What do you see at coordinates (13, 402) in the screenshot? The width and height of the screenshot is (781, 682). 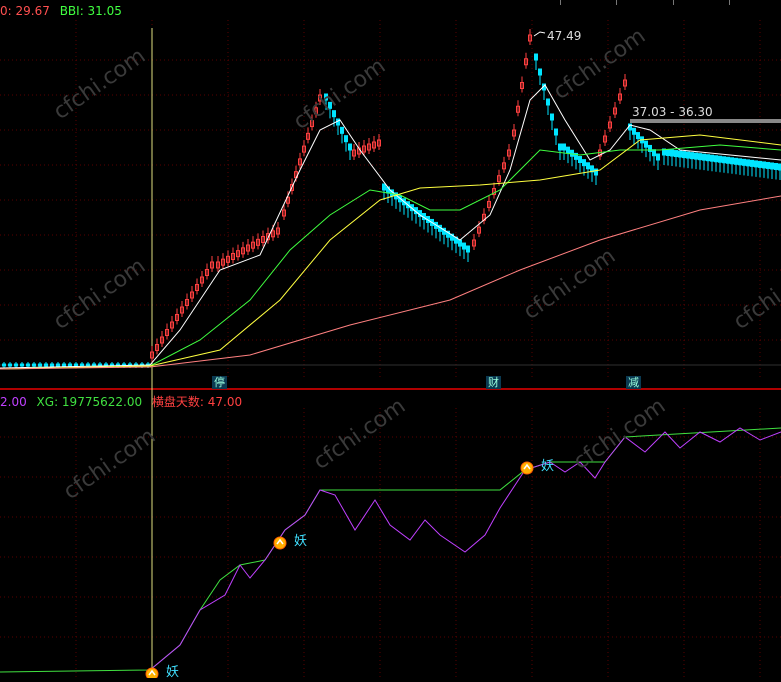 I see `lower-prefix-value: 2.00` at bounding box center [13, 402].